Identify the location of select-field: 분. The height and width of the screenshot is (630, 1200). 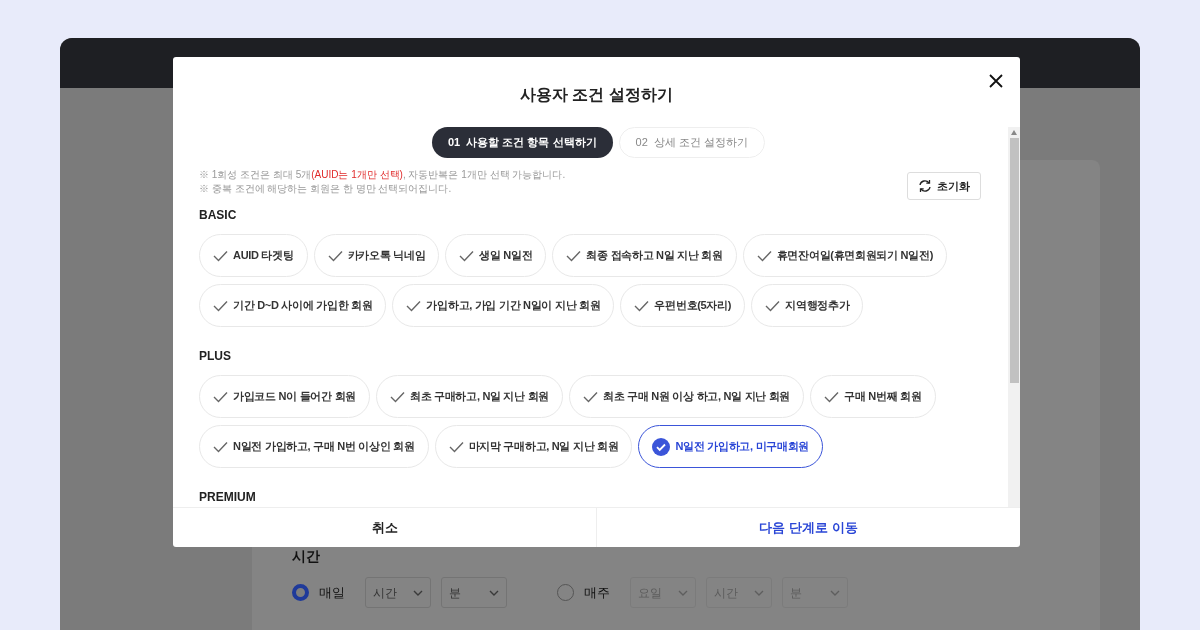
(474, 592).